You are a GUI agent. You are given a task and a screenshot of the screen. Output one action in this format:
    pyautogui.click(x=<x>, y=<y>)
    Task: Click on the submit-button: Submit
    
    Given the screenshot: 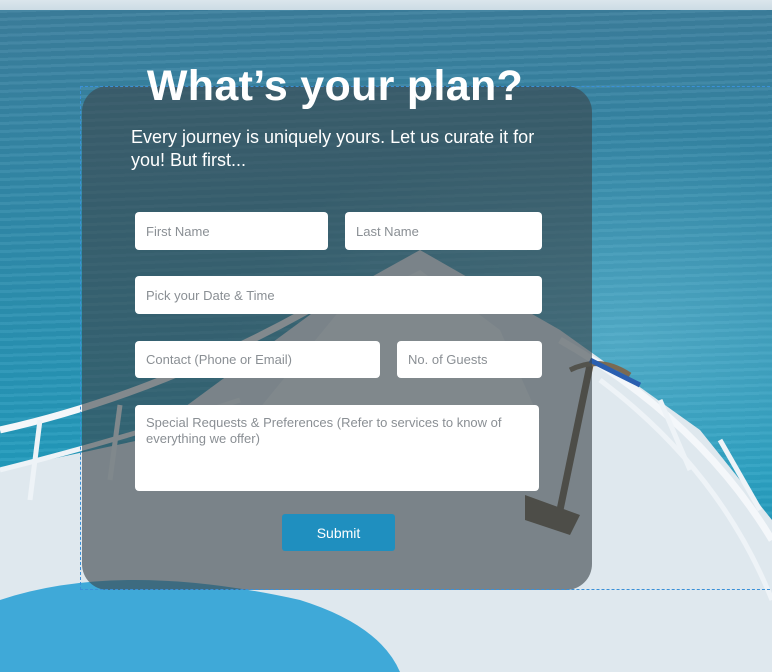 What is the action you would take?
    pyautogui.click(x=338, y=532)
    